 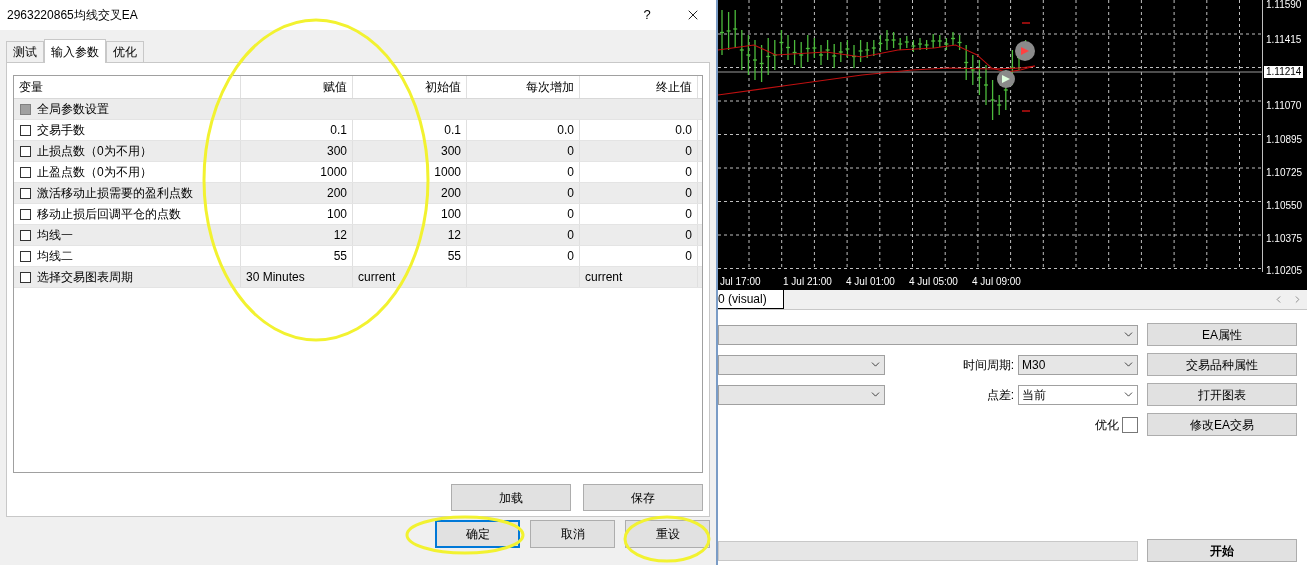 What do you see at coordinates (410, 87) in the screenshot?
I see `column-header: 初始值` at bounding box center [410, 87].